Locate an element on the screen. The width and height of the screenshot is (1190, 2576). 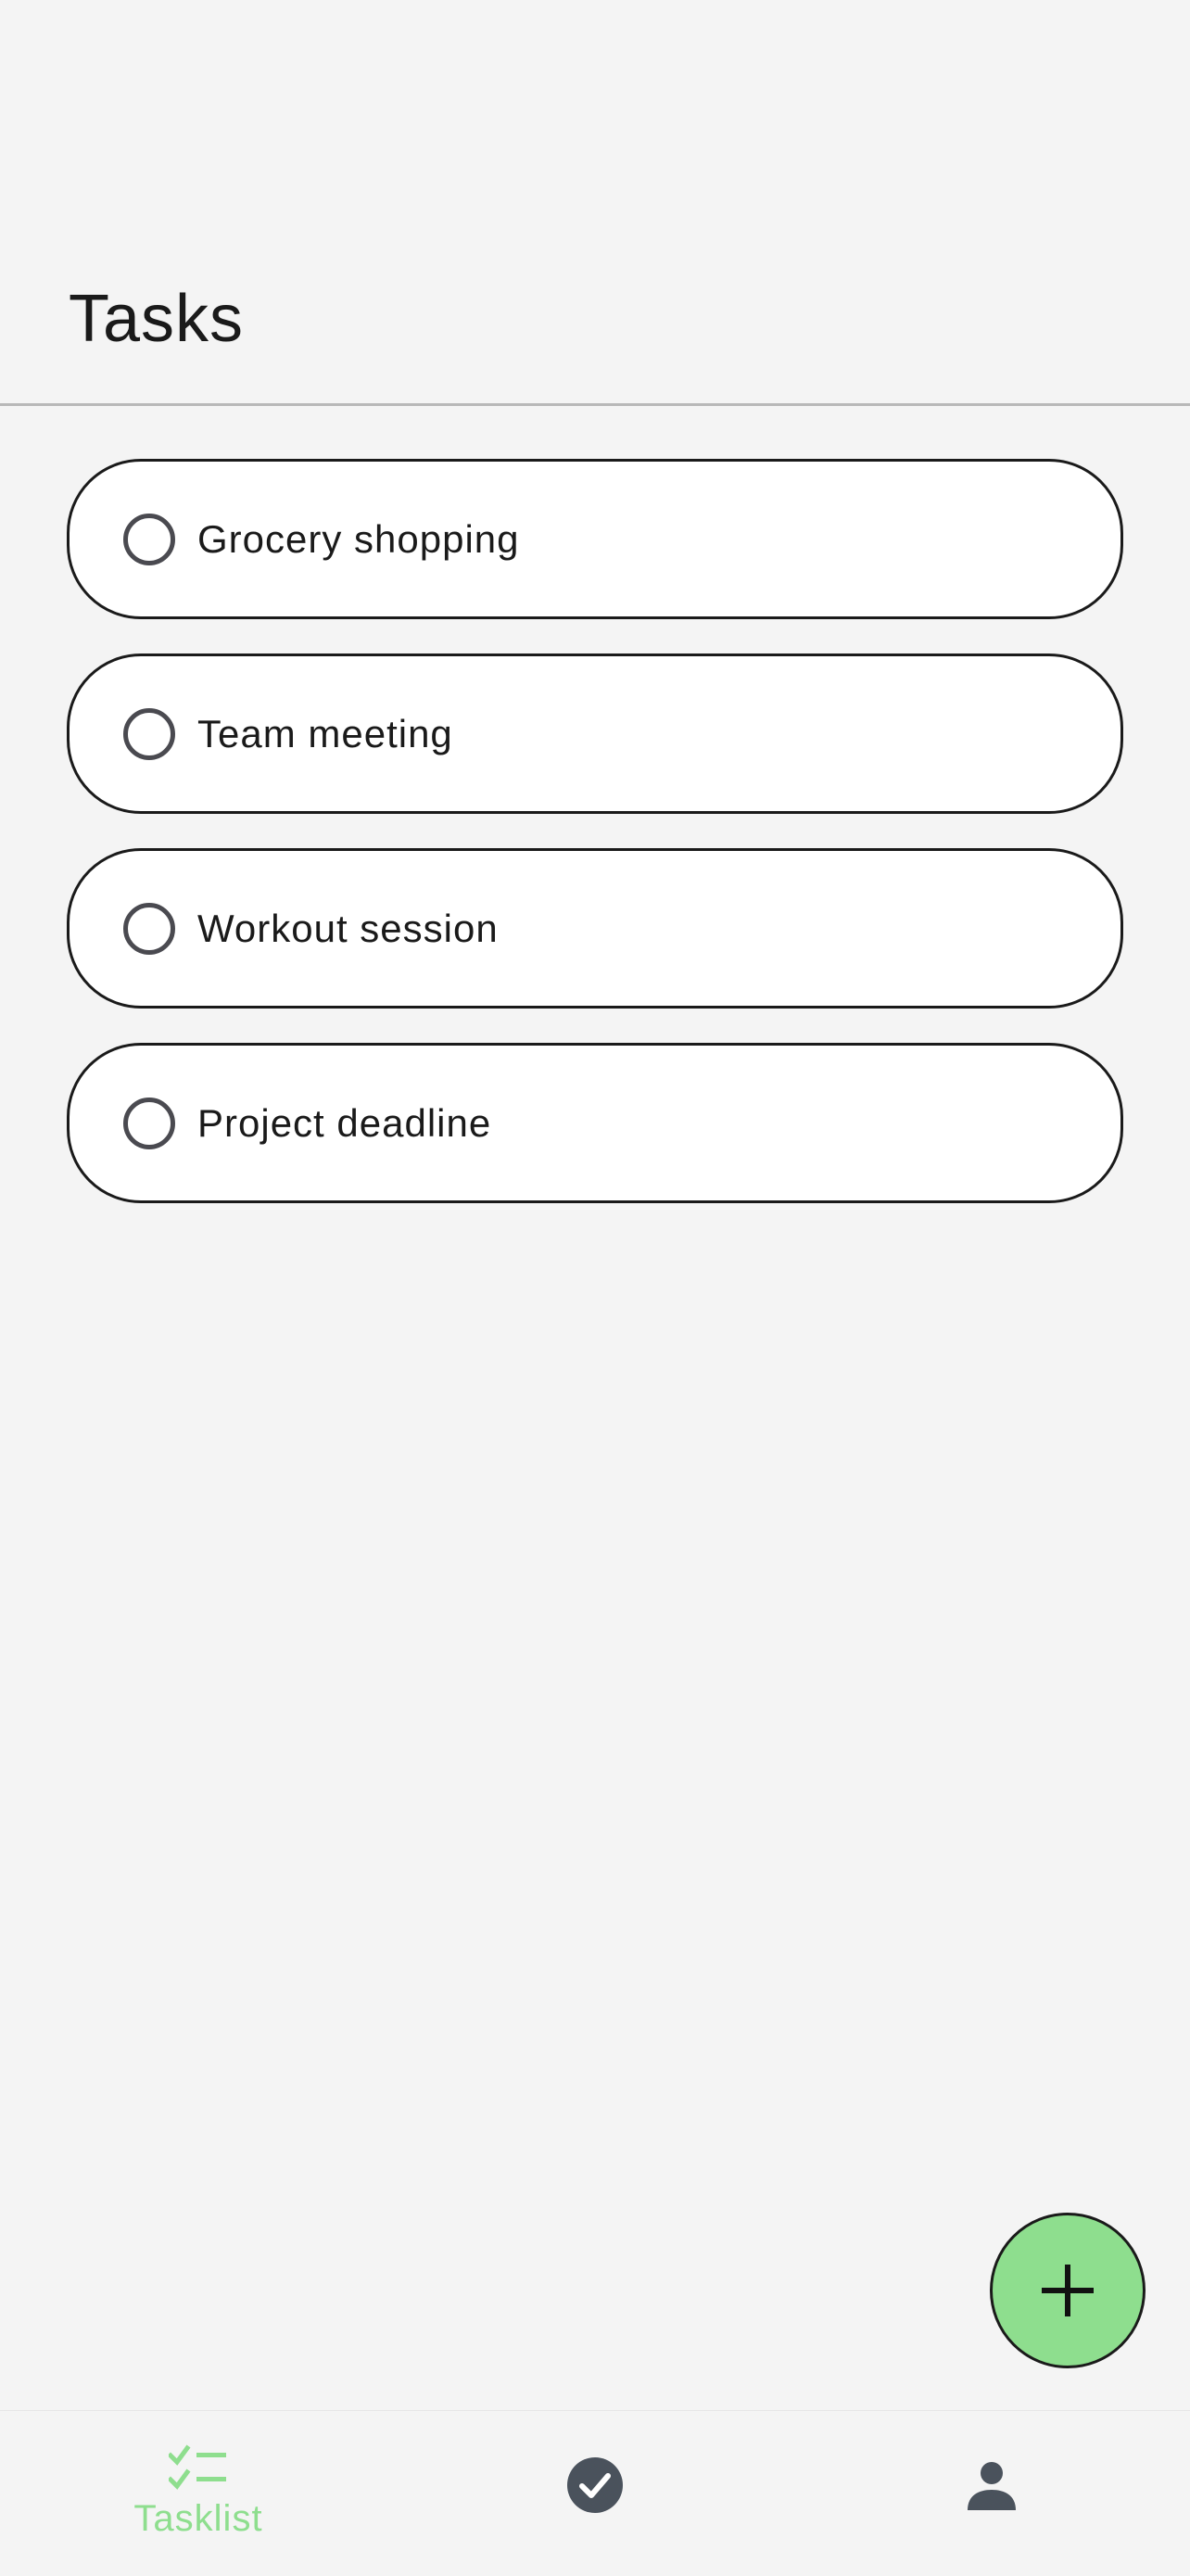
nav-label-tasklist: Tasklist is located at coordinates (198, 2518).